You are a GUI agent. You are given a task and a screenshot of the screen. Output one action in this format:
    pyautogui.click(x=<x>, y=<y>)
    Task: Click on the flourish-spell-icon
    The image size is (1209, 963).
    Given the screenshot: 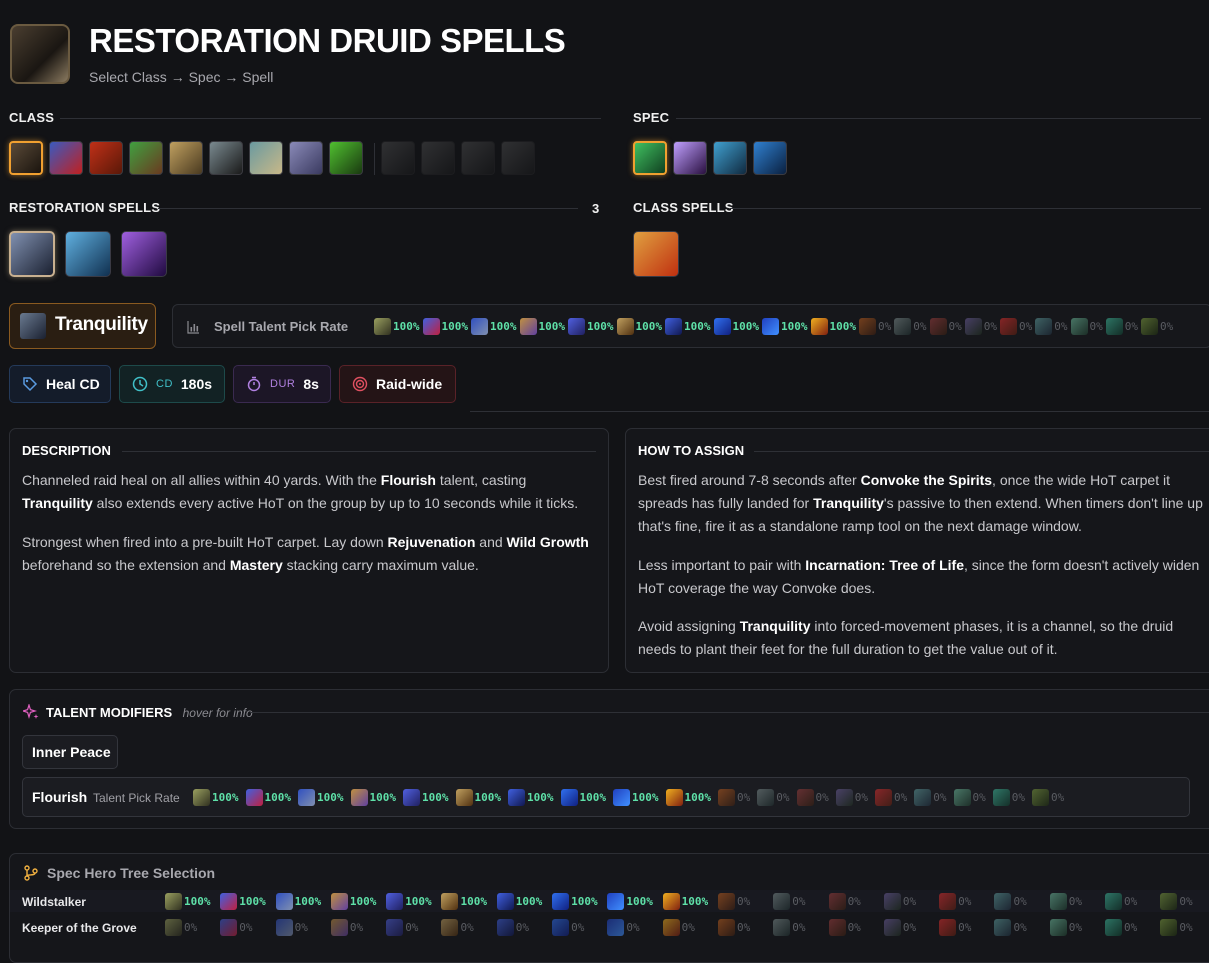 What is the action you would take?
    pyautogui.click(x=88, y=254)
    